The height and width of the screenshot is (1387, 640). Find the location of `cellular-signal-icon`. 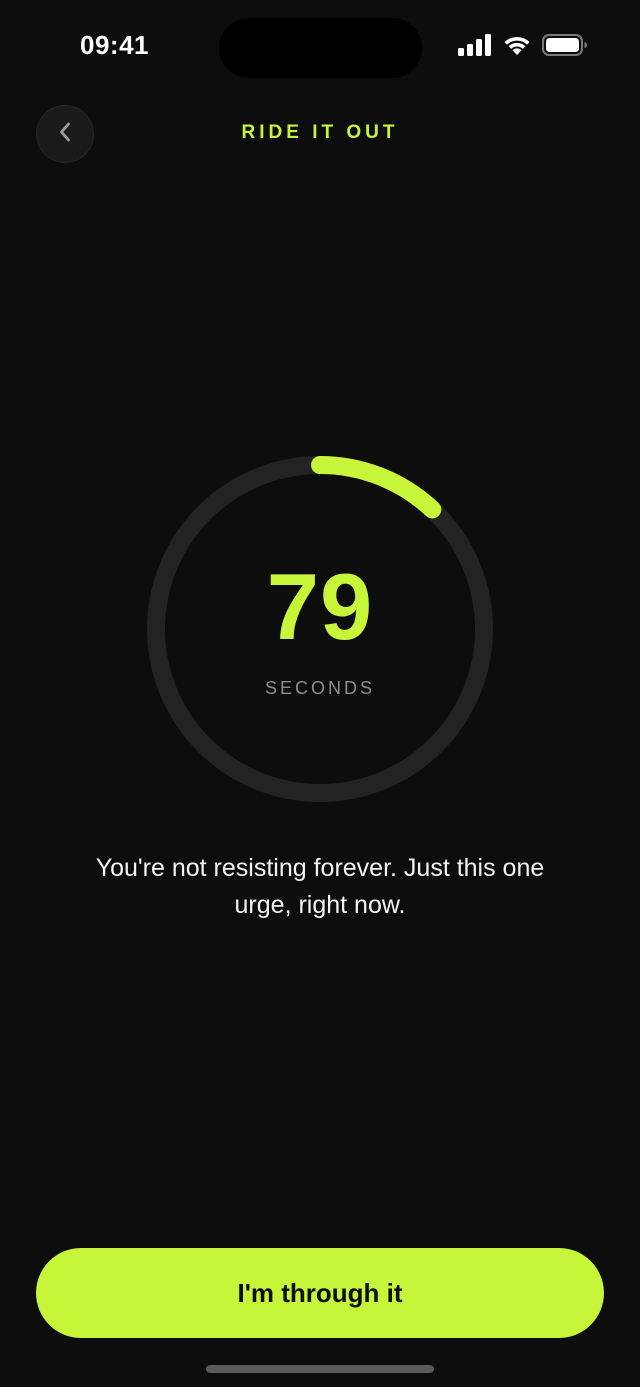

cellular-signal-icon is located at coordinates (475, 45).